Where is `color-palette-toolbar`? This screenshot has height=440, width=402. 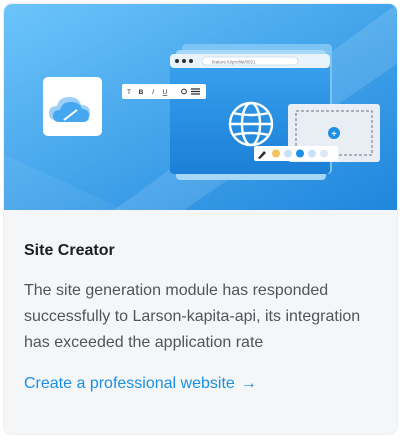
color-palette-toolbar is located at coordinates (296, 153).